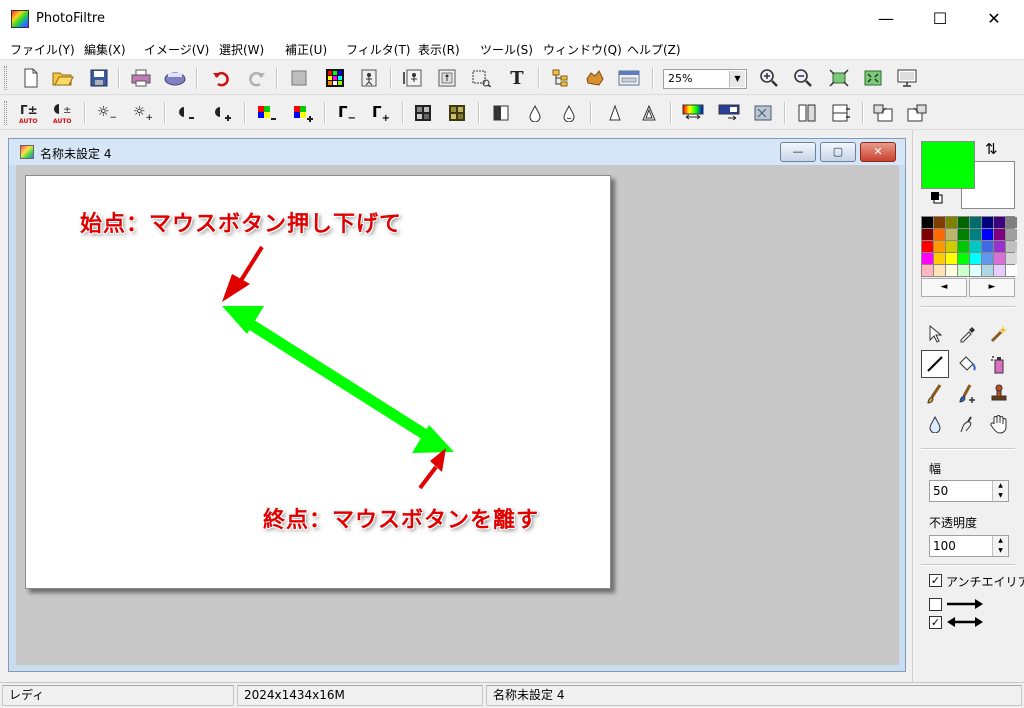 This screenshot has width=1024, height=708. What do you see at coordinates (654, 49) in the screenshot?
I see `menu-help: ヘルプ(Z)` at bounding box center [654, 49].